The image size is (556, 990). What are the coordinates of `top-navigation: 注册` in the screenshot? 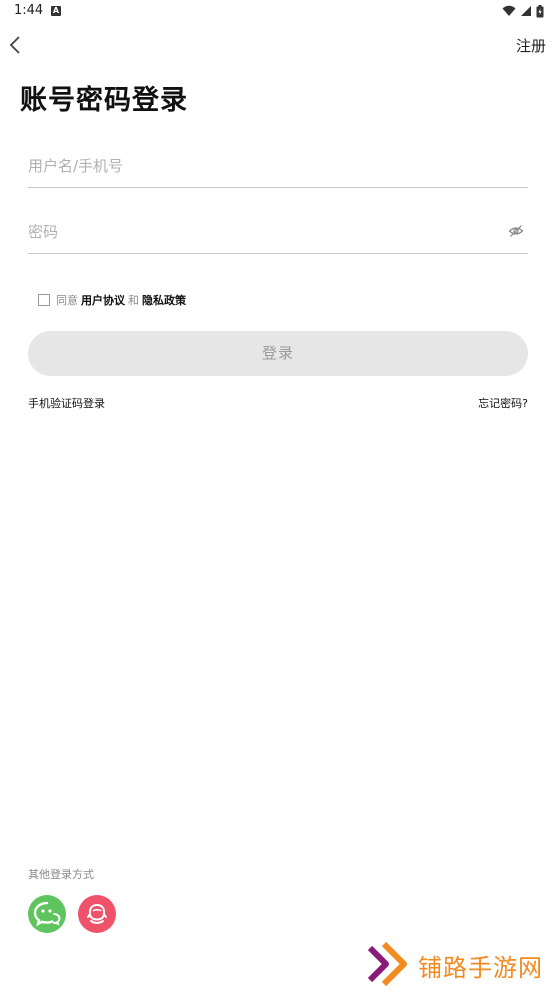 It's located at (278, 45).